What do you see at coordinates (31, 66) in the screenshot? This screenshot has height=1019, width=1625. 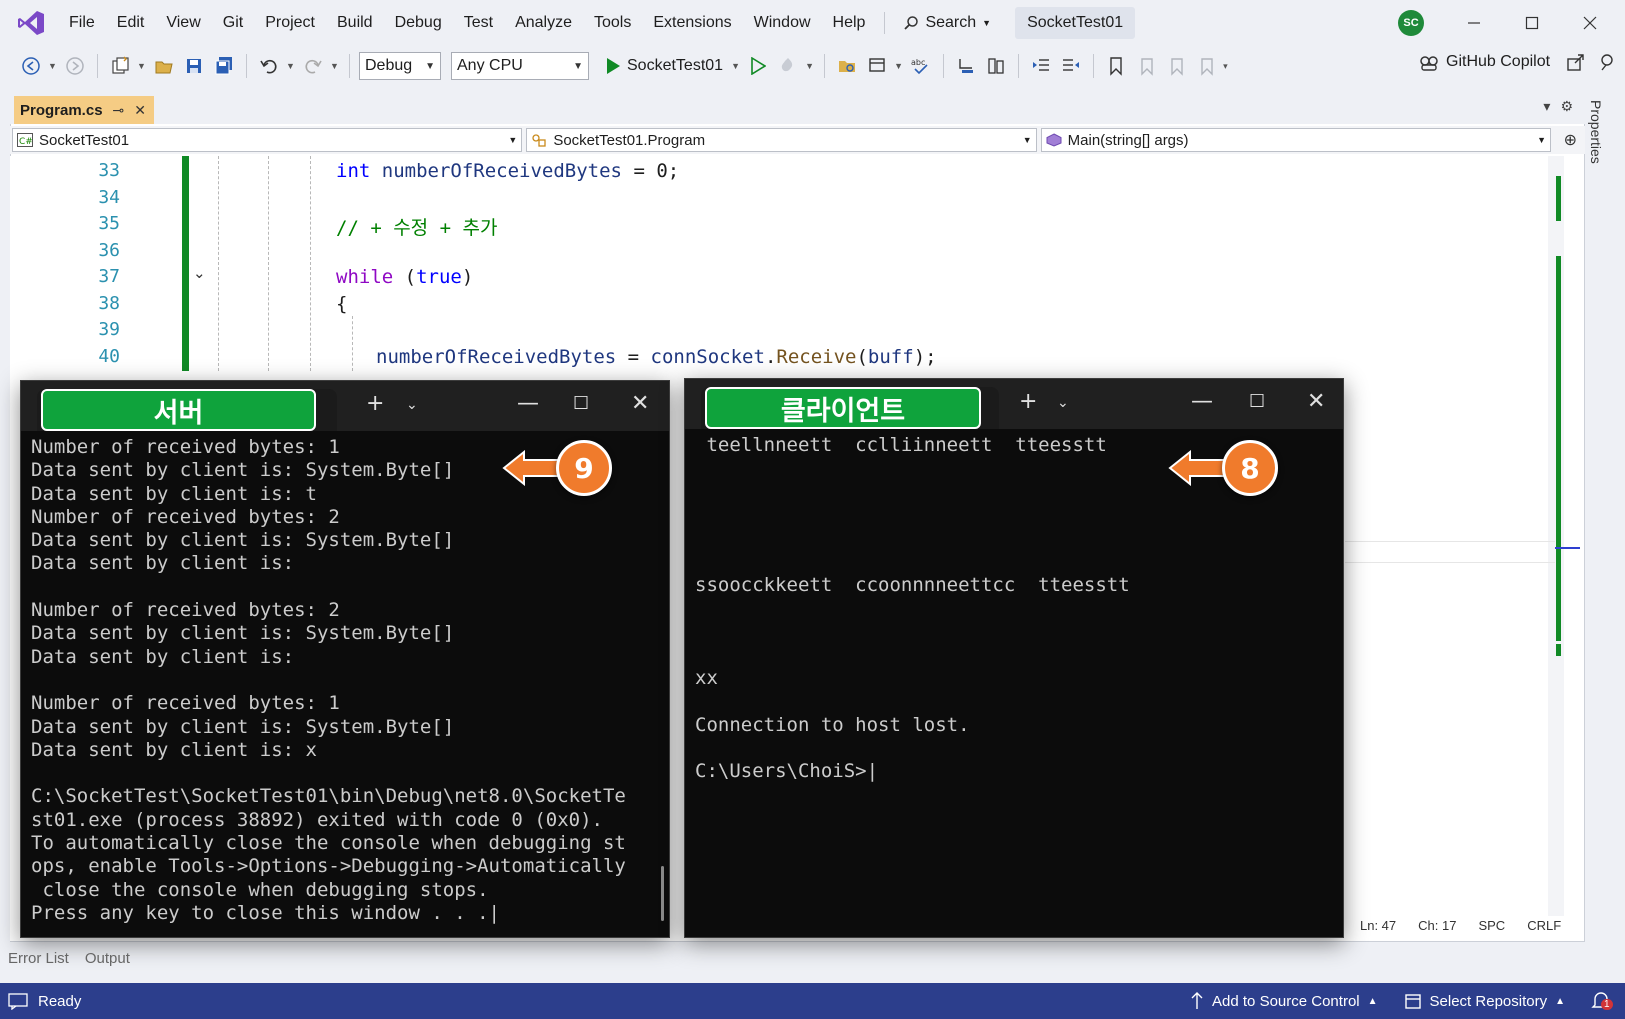 I see `back-button` at bounding box center [31, 66].